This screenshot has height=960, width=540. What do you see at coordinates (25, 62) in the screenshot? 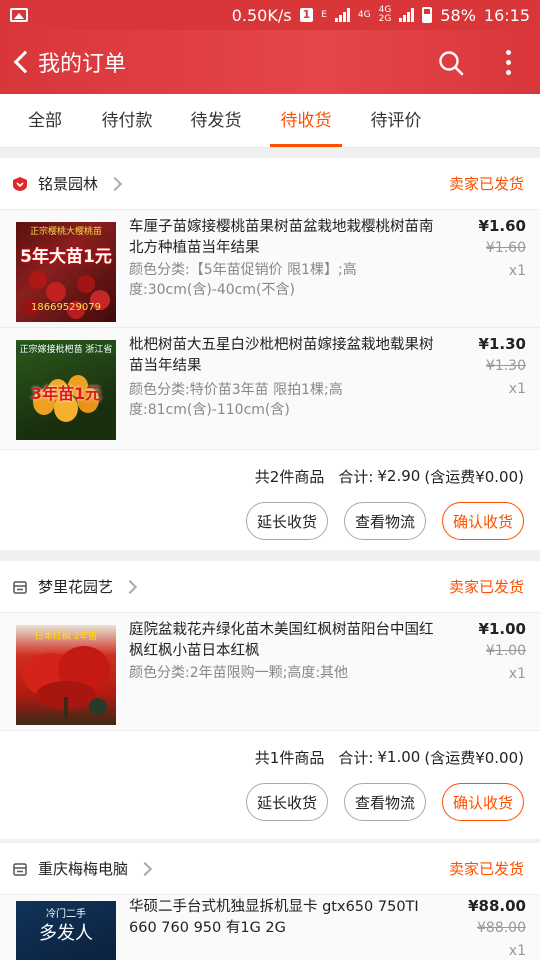
I see `back-arrow-icon` at bounding box center [25, 62].